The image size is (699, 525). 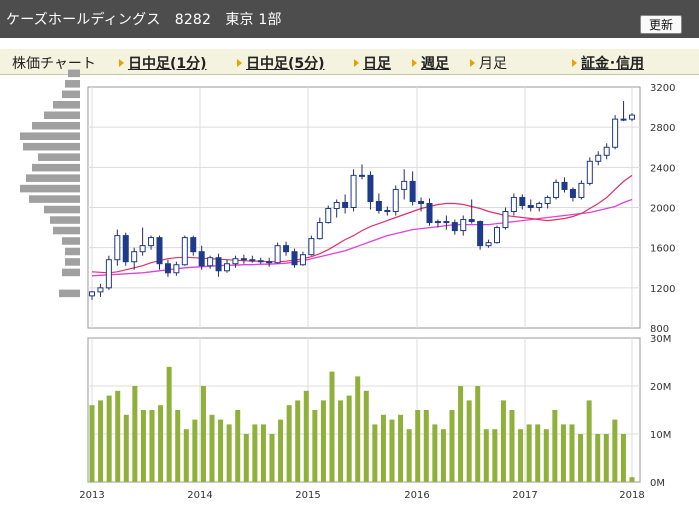 What do you see at coordinates (285, 64) in the screenshot?
I see `tab-label: 日中足(5分)` at bounding box center [285, 64].